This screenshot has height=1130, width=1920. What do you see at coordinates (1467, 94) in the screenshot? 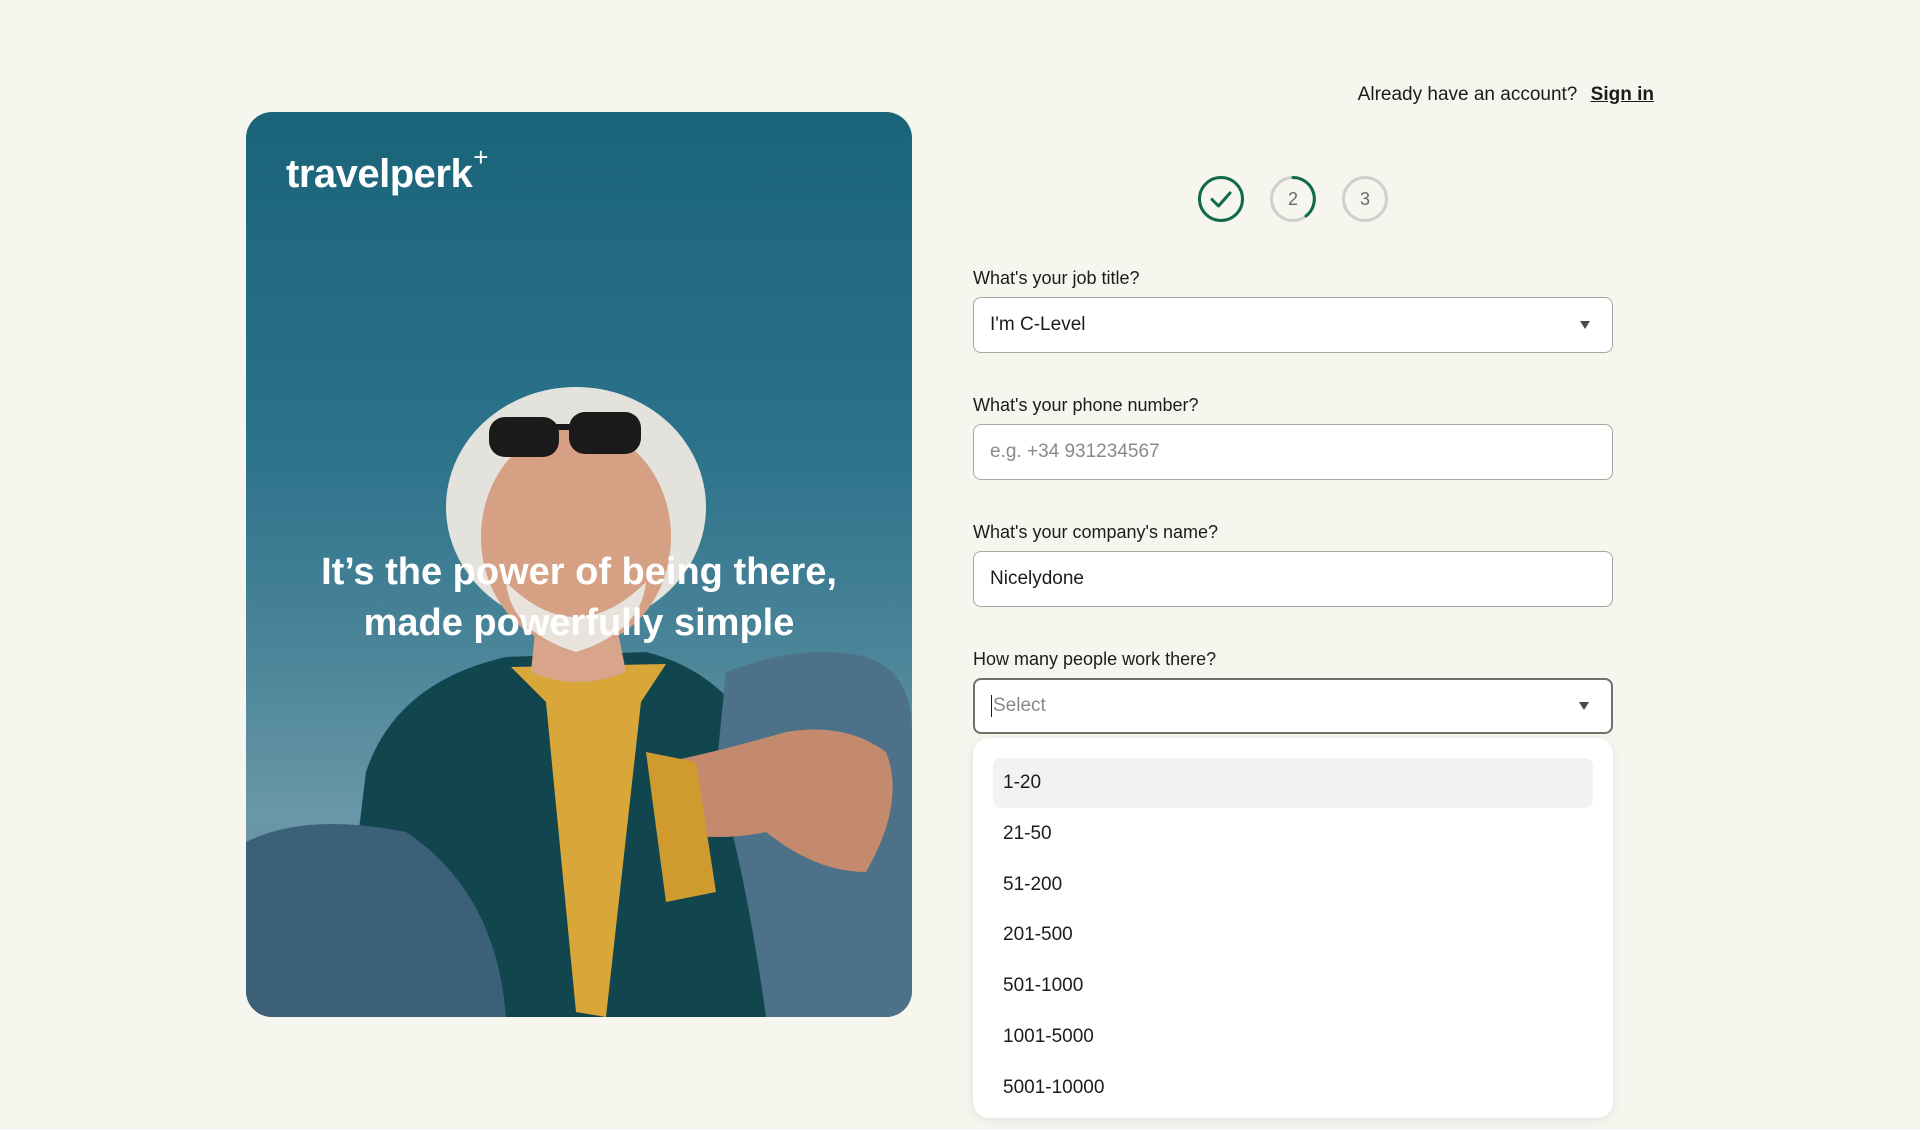
I see `signin-prompt-text: Already have an account?` at bounding box center [1467, 94].